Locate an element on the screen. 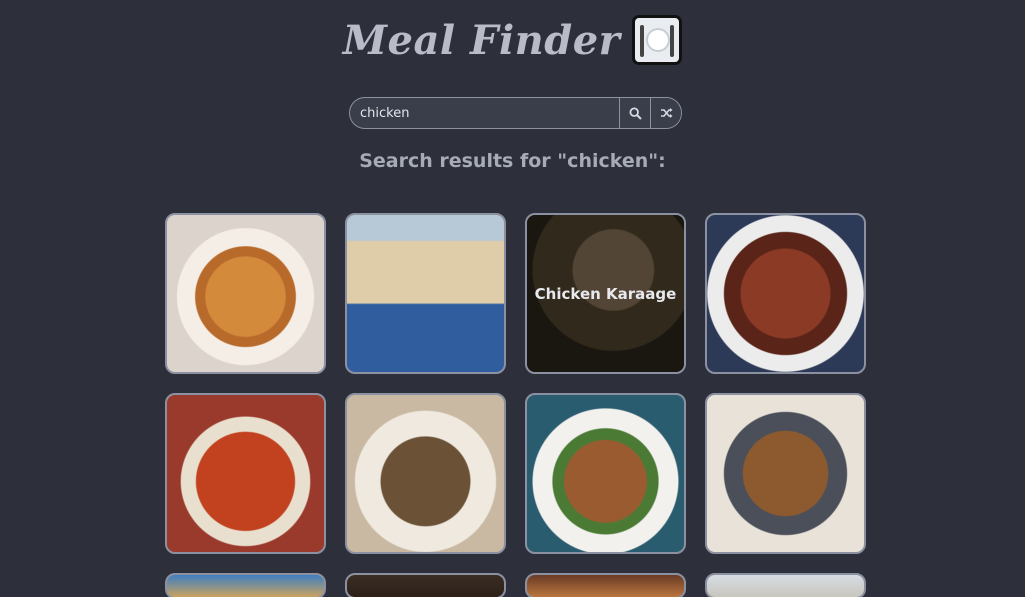  search-input is located at coordinates (484, 113).